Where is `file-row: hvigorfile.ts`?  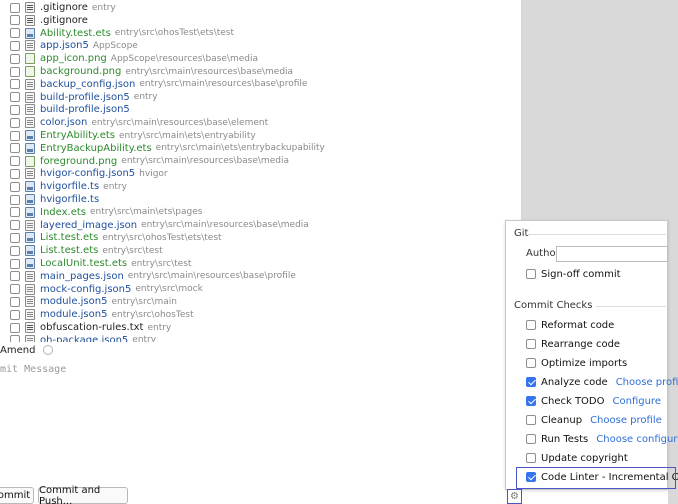 file-row: hvigorfile.ts is located at coordinates (51, 199).